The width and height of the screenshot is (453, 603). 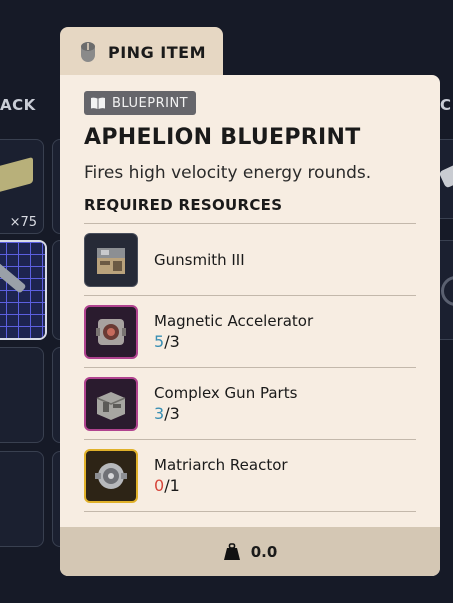 What do you see at coordinates (159, 341) in the screenshot?
I see `resource-owned-count: 5` at bounding box center [159, 341].